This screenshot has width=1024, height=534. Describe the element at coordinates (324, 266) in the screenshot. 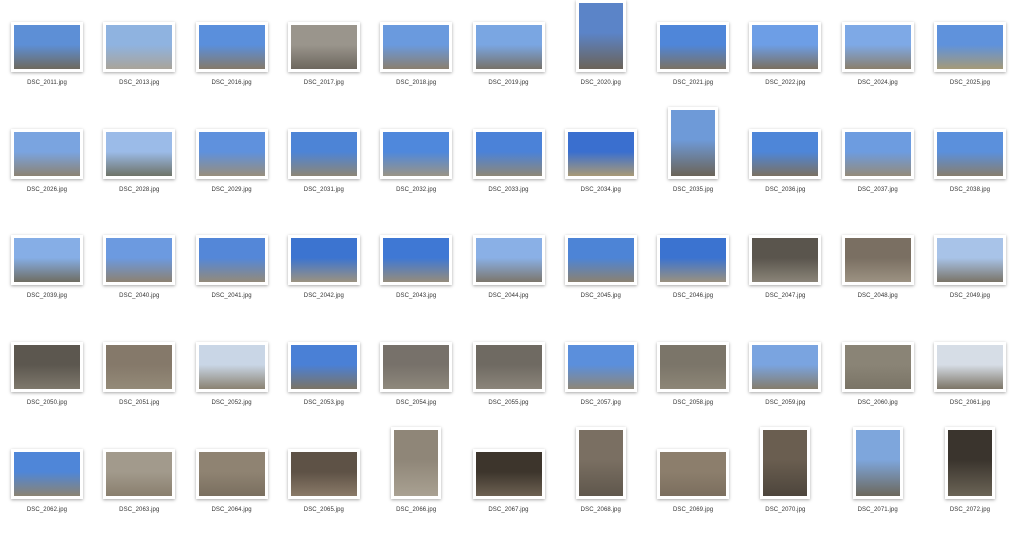

I see `file-item: DSC_2042.jpg` at that location.